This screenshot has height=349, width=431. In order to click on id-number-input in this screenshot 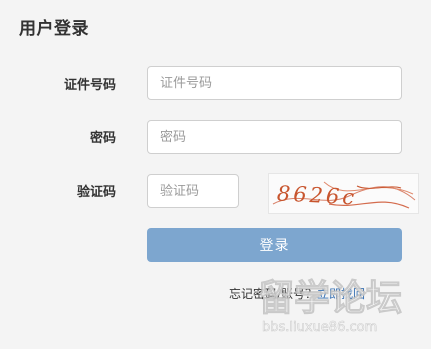, I will do `click(274, 83)`.